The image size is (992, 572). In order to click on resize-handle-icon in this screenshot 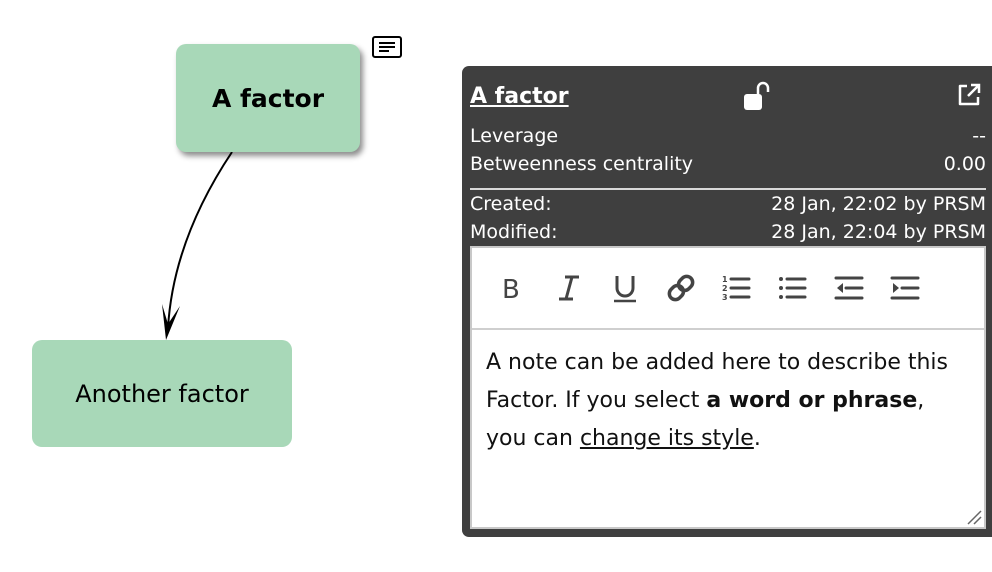, I will do `click(974, 517)`.